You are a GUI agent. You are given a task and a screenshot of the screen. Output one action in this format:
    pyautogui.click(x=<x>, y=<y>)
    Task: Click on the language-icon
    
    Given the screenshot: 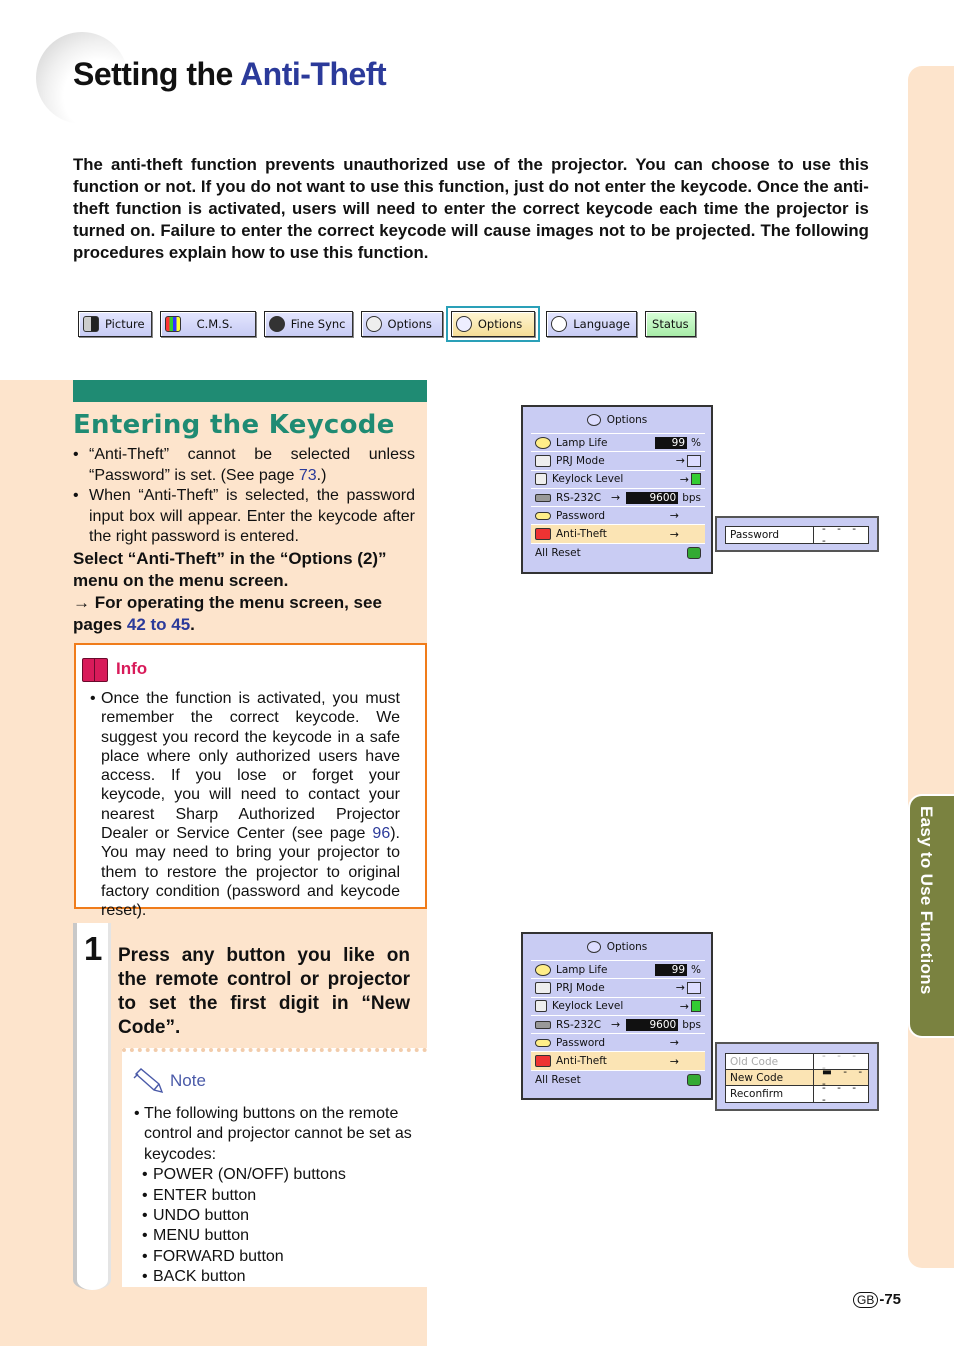 What is the action you would take?
    pyautogui.click(x=559, y=324)
    